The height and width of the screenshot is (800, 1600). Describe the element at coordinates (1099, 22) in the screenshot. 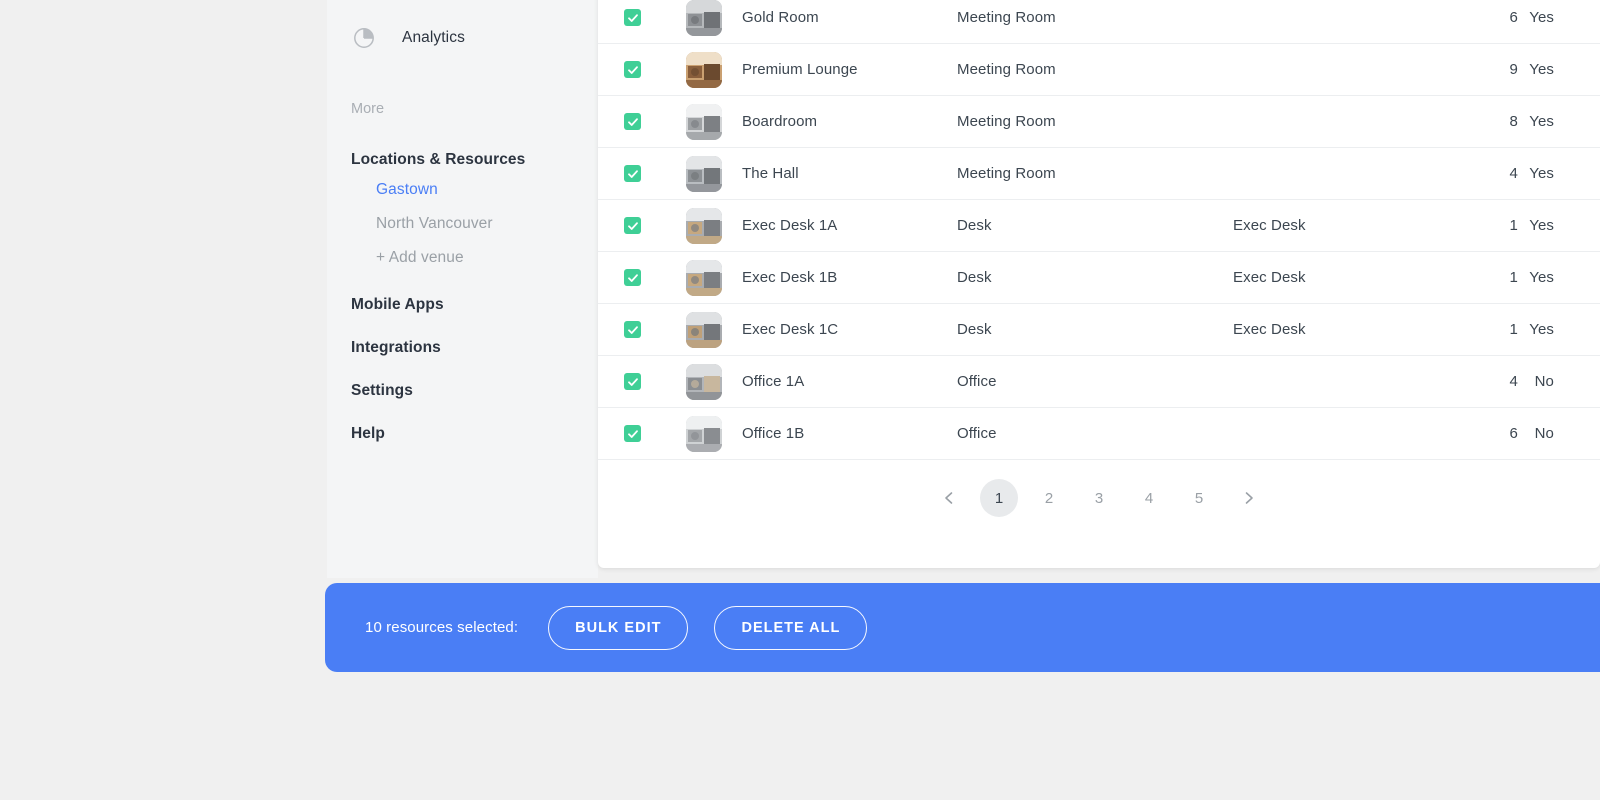

I see `table-row: Gold Room Meeting Room 6 Yes` at that location.